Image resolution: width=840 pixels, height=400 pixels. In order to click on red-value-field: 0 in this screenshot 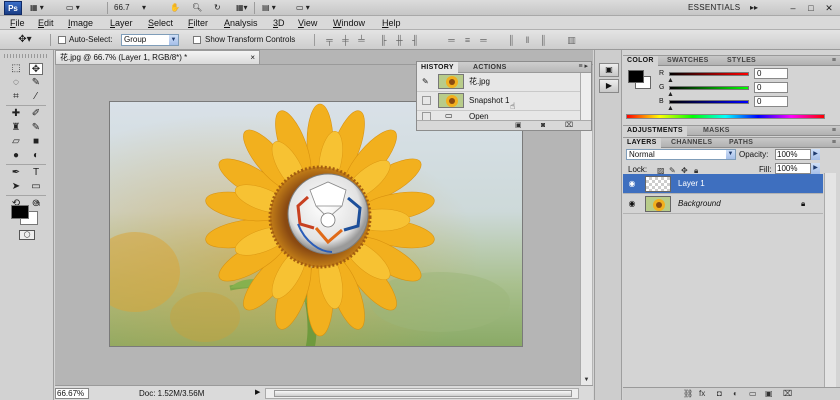, I will do `click(771, 73)`.